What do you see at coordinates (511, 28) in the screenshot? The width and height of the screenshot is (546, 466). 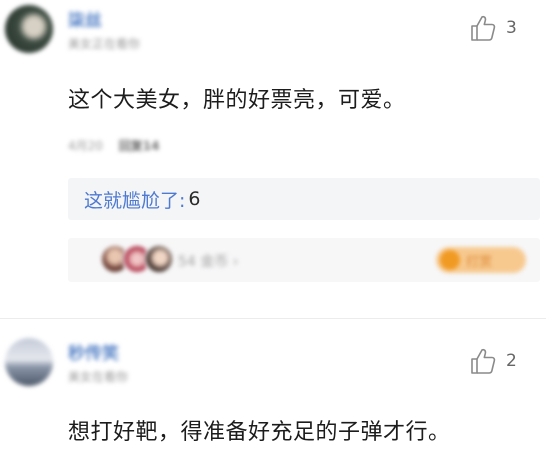 I see `like-count: 3` at bounding box center [511, 28].